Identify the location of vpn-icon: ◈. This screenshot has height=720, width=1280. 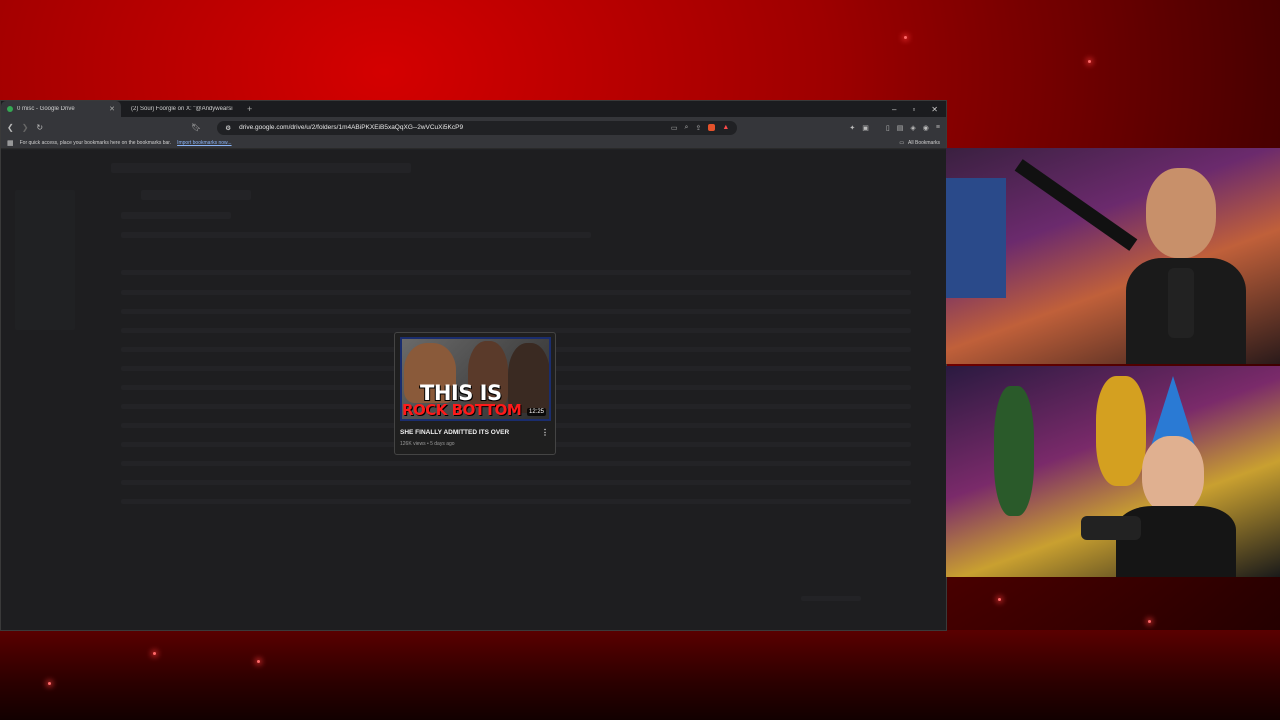
(912, 128).